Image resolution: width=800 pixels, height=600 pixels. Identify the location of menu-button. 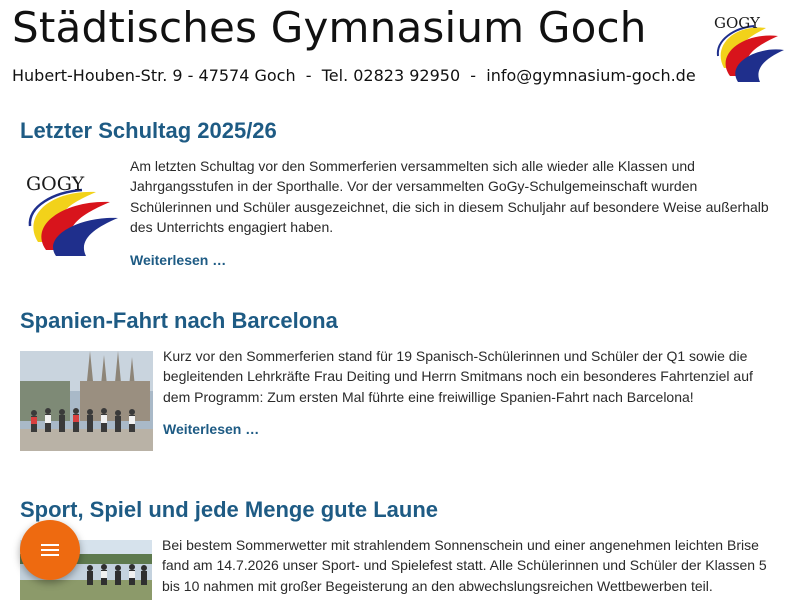
(50, 550).